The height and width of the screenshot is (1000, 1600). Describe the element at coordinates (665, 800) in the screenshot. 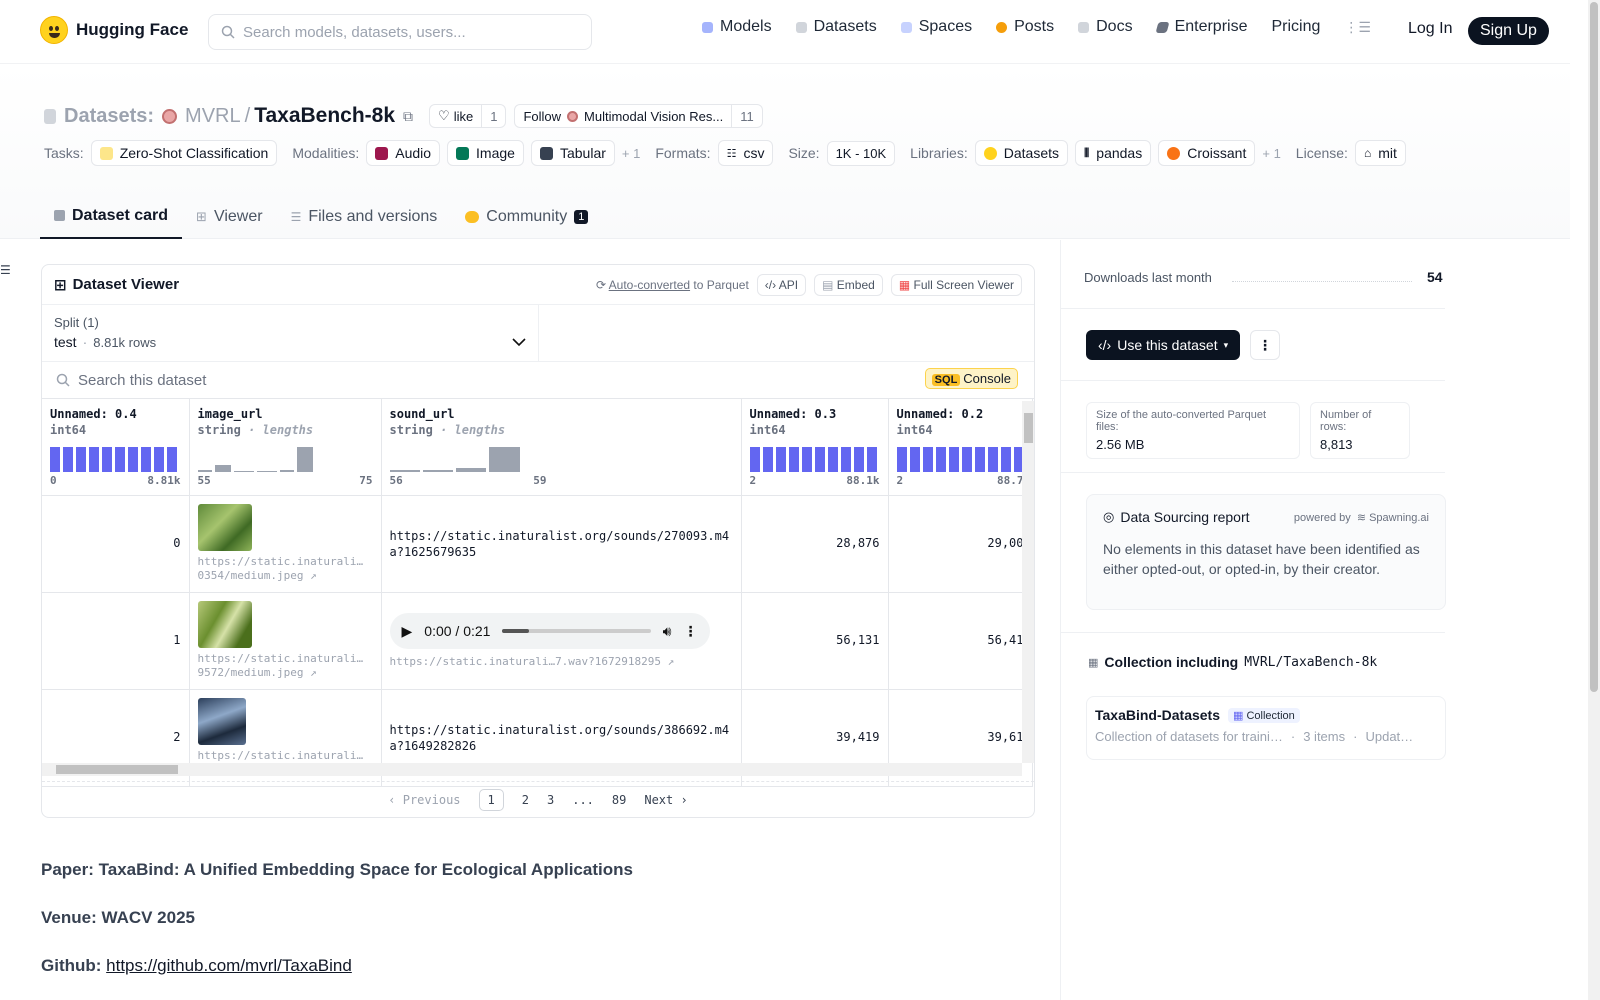

I see `next-page-button: Next ›` at that location.